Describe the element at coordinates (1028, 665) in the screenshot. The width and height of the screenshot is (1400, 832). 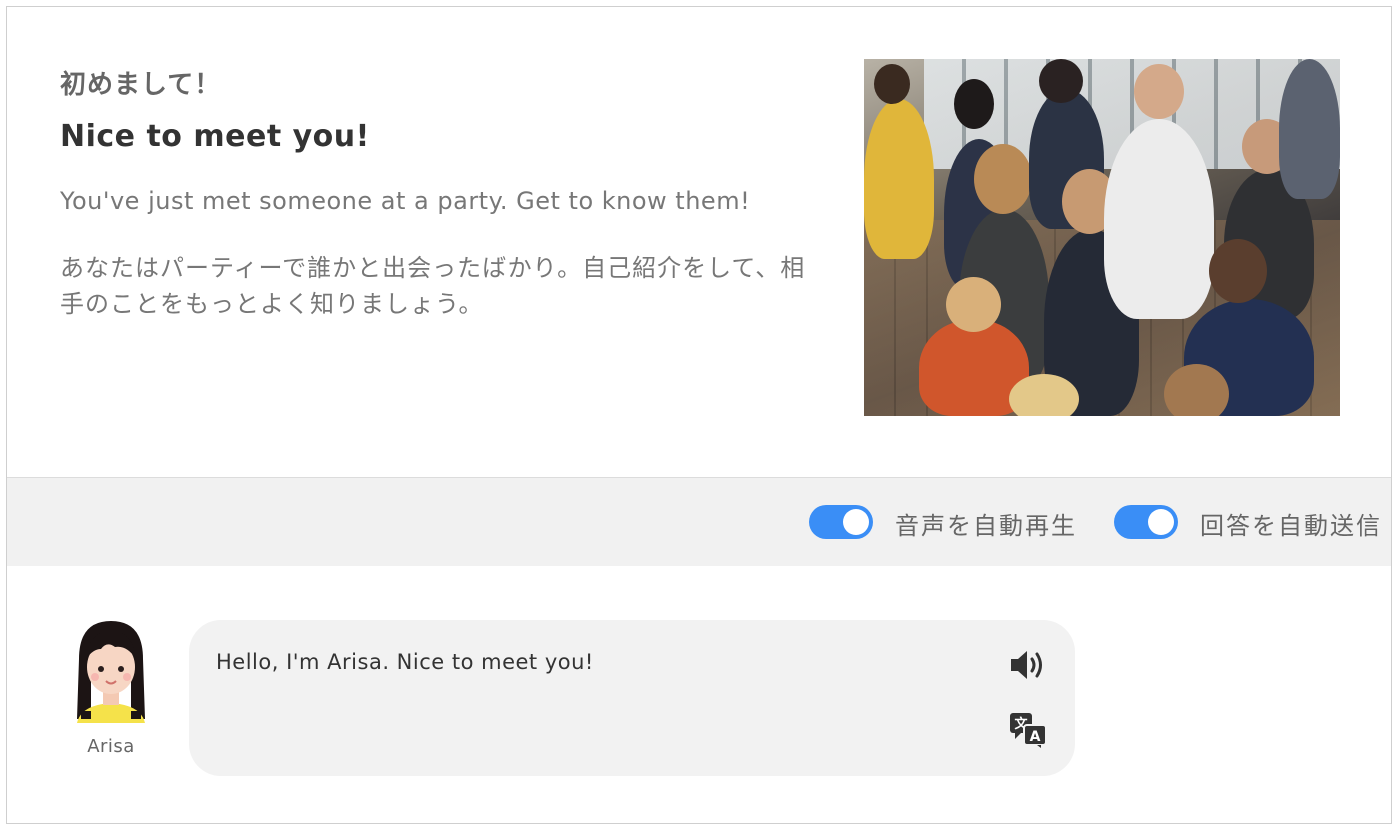
I see `speaker-icon` at that location.